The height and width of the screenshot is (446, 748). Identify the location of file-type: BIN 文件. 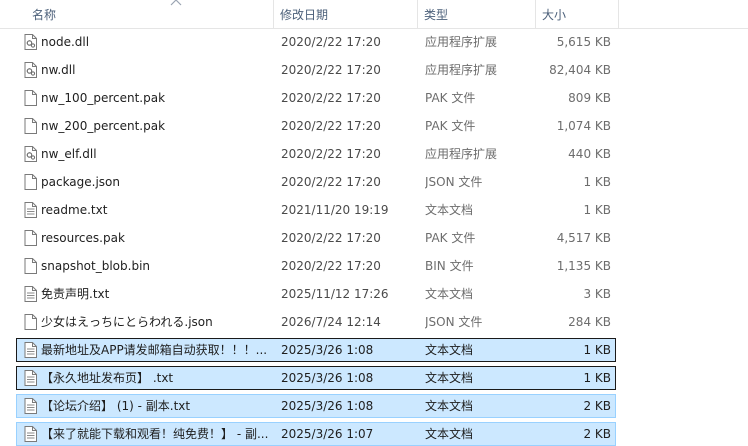
(449, 266).